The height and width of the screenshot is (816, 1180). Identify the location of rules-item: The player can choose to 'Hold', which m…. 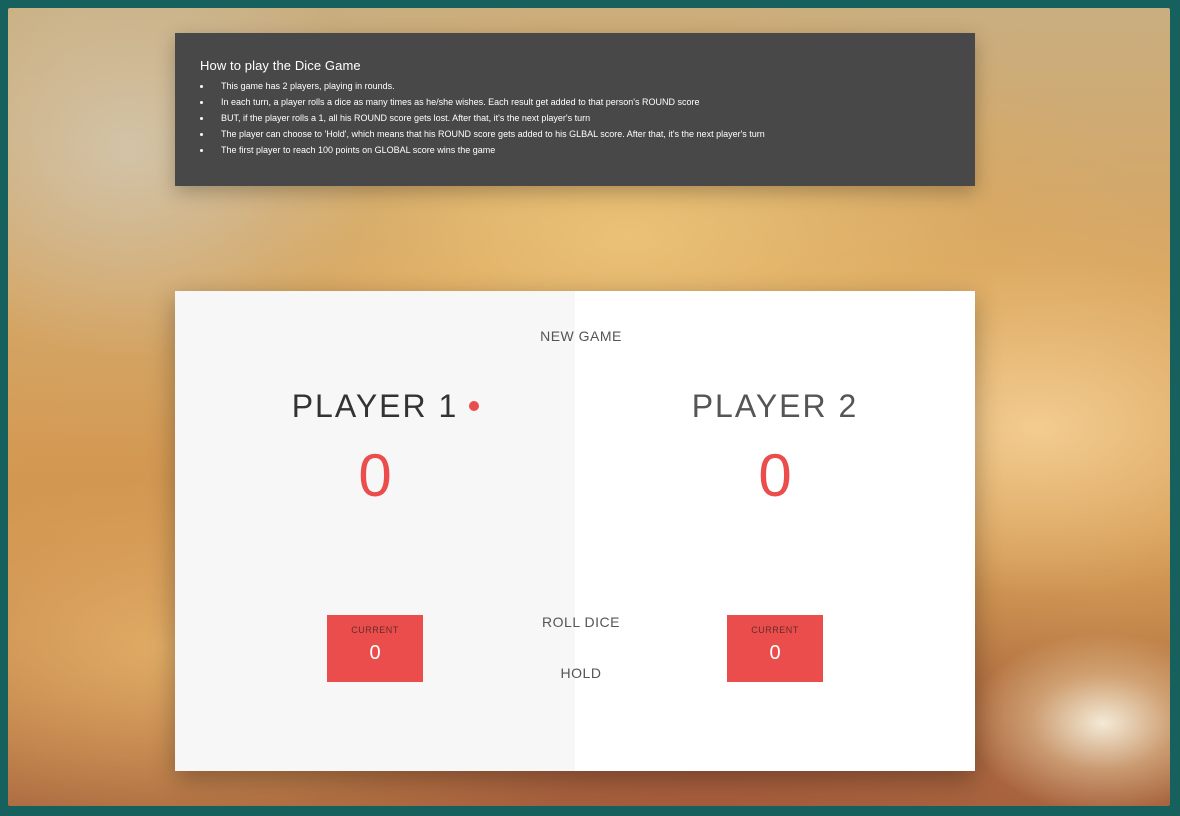
(575, 134).